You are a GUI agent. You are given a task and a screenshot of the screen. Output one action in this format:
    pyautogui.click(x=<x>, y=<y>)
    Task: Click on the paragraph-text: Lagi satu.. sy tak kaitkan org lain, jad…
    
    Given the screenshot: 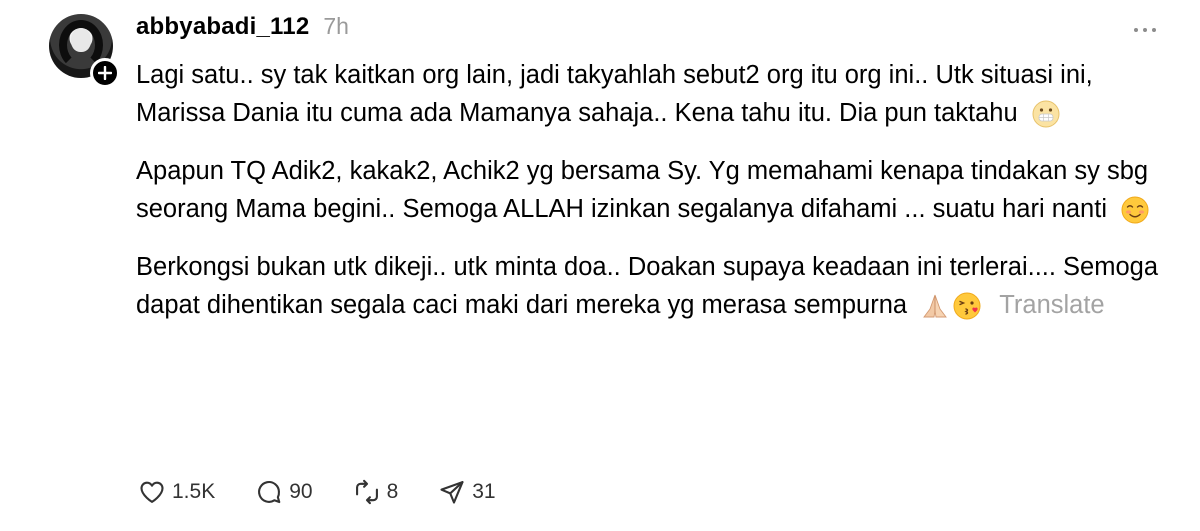 What is the action you would take?
    pyautogui.click(x=614, y=94)
    